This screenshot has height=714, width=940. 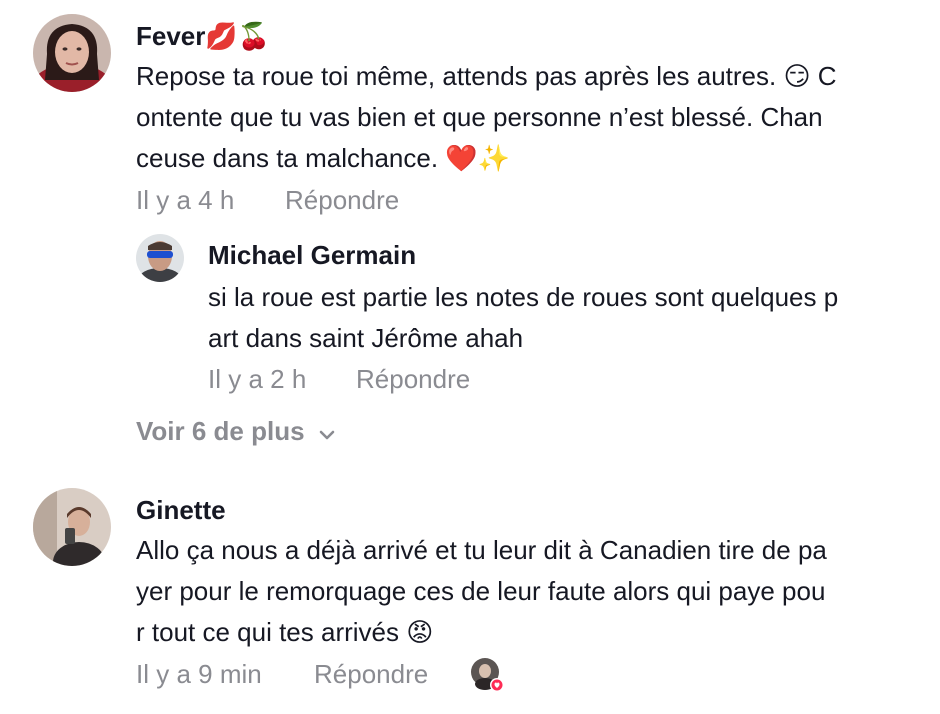 What do you see at coordinates (323, 158) in the screenshot?
I see `comment-line: ceuse dans ta malchance. ❤️✨` at bounding box center [323, 158].